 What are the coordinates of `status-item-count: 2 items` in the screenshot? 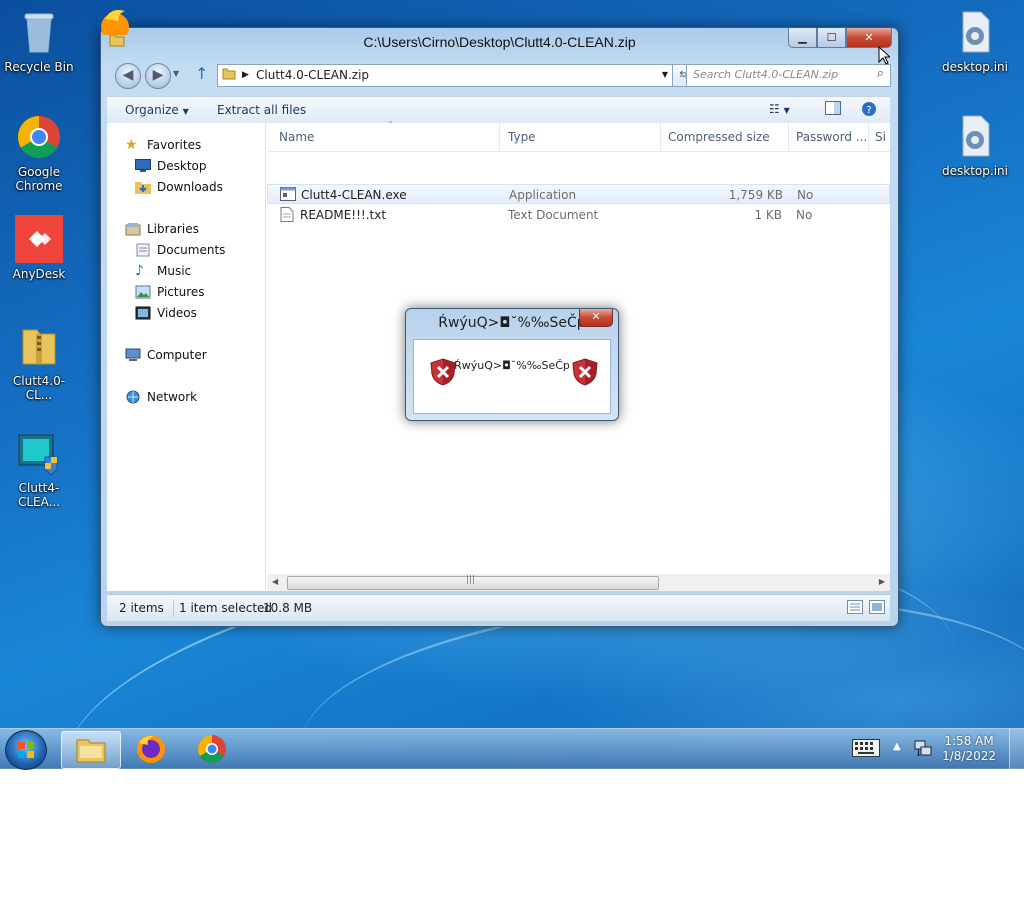 It's located at (141, 608).